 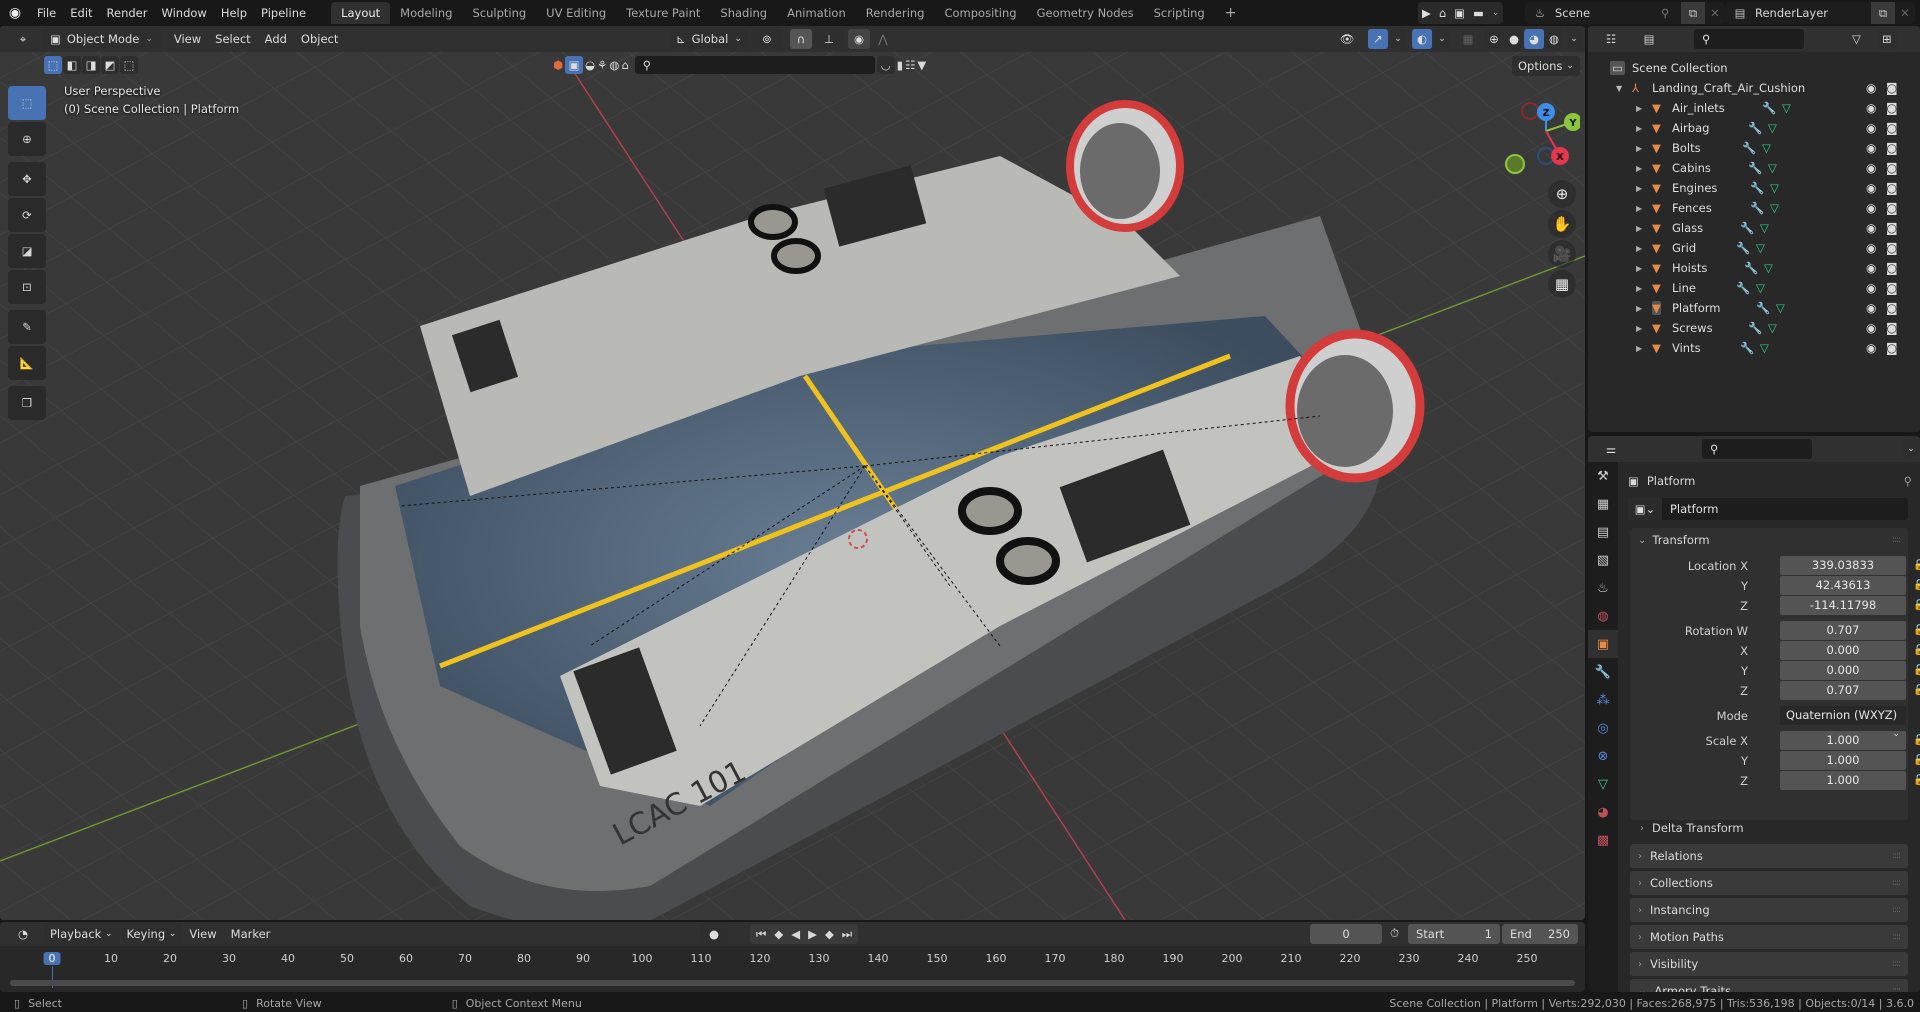 What do you see at coordinates (1754, 108) in the screenshot?
I see `outliner-object-row: ▶ ▼ Air_inlets 🔧 ▽ ◉ ◙` at bounding box center [1754, 108].